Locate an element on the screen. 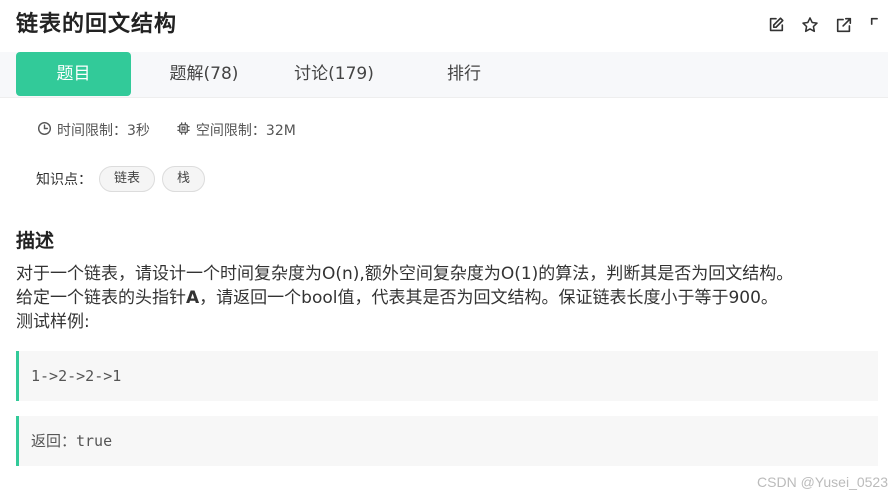  tab-discussion: 讨论(179) is located at coordinates (334, 74).